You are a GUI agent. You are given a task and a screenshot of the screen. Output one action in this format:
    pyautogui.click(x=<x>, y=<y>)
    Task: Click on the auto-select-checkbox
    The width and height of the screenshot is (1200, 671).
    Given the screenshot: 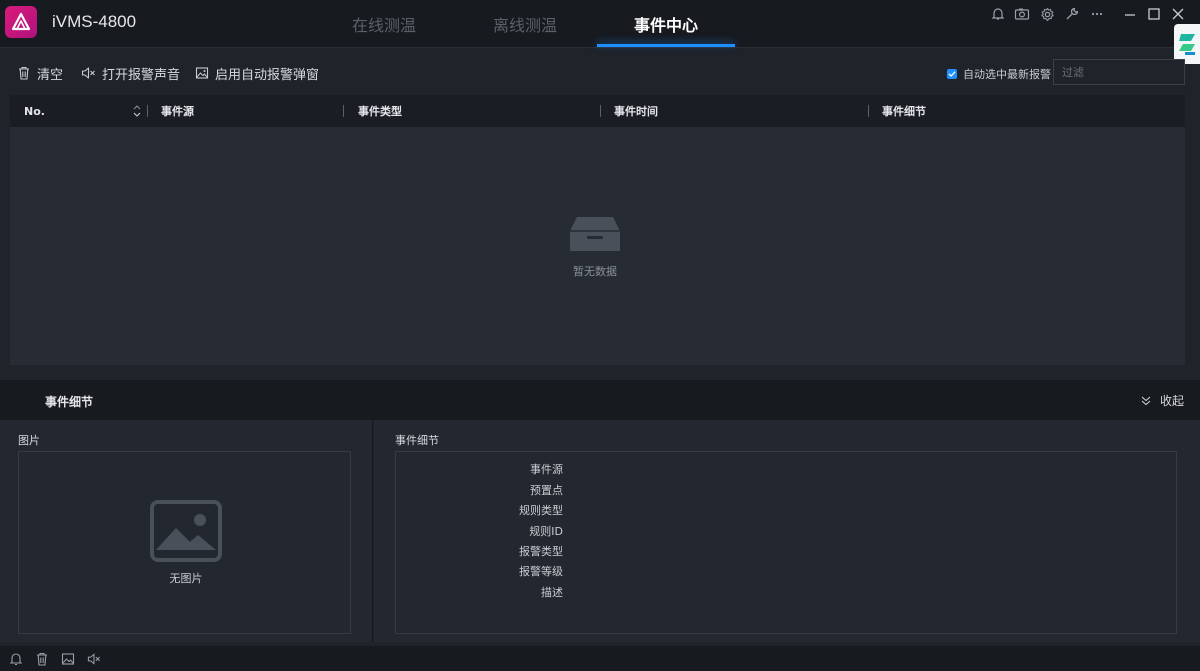 What is the action you would take?
    pyautogui.click(x=952, y=74)
    